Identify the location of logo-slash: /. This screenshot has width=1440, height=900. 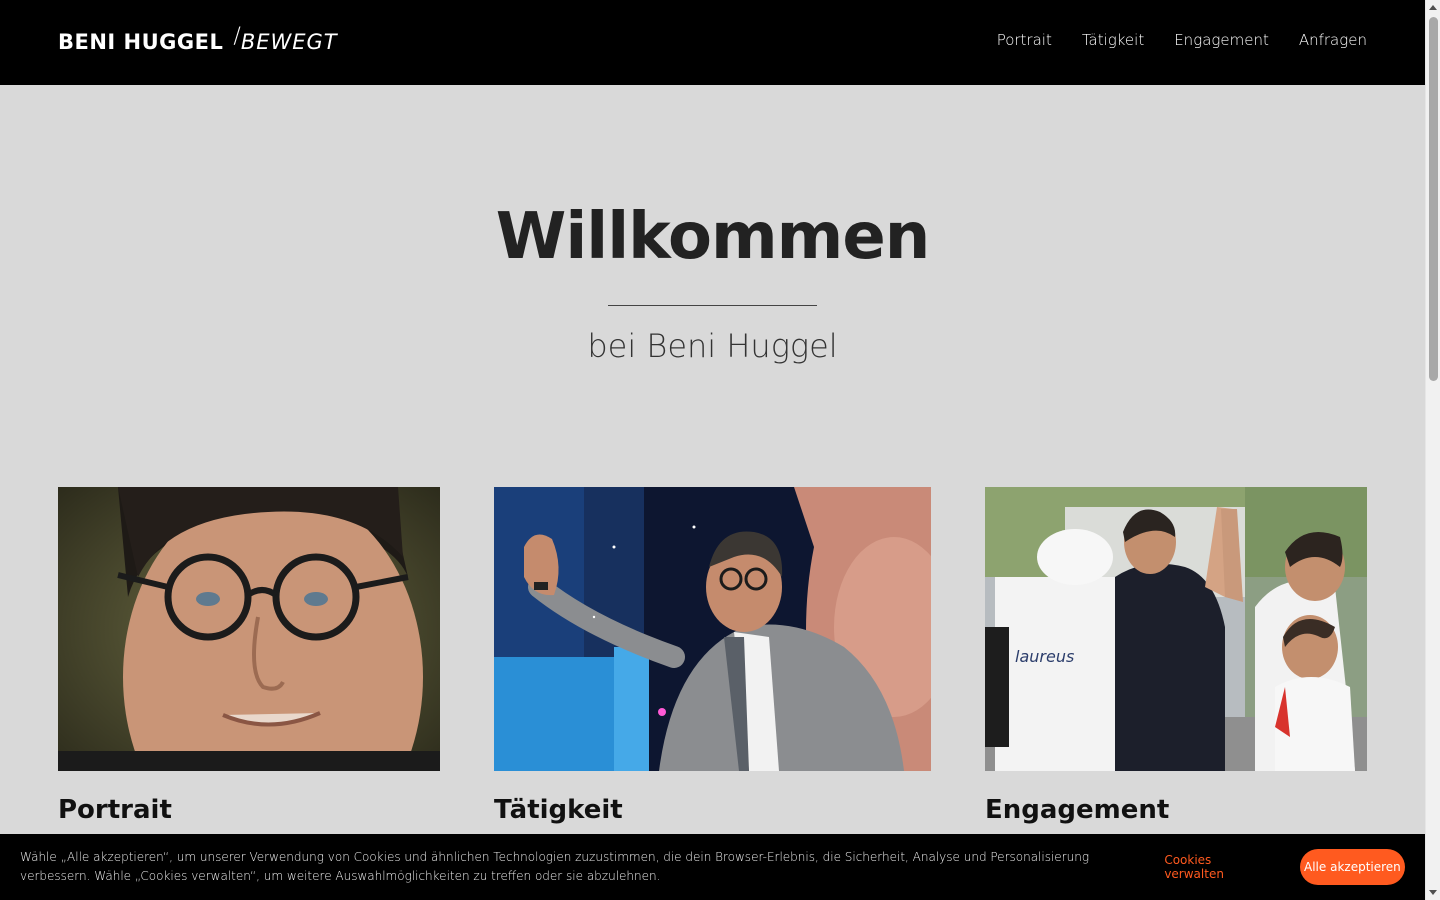
(237, 36).